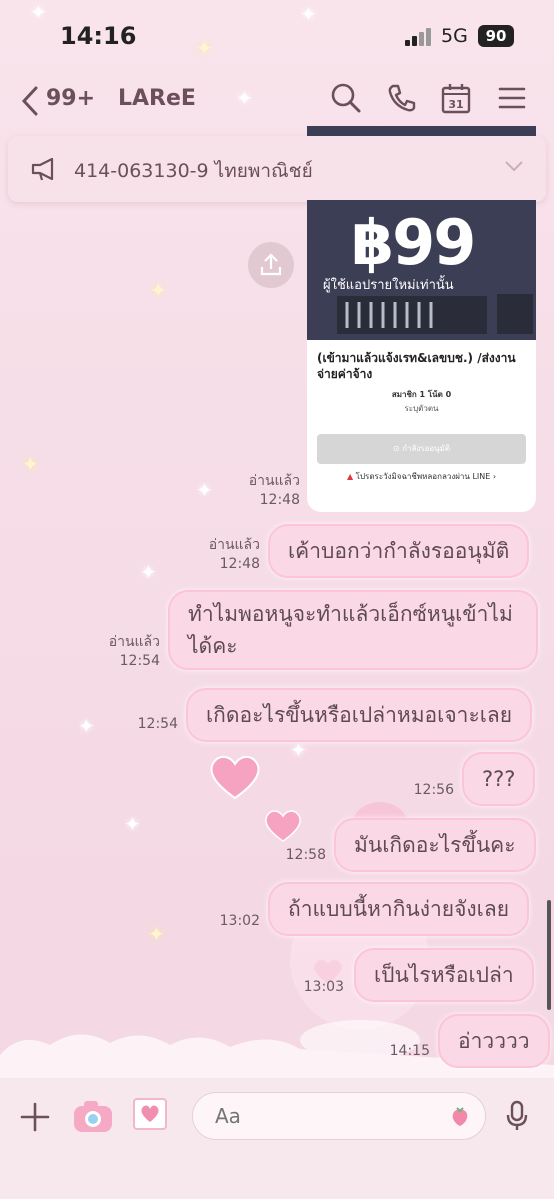 The image size is (554, 1199). I want to click on announcement-text: 414-063130-9 ไทยพาณิชย์, so click(193, 171).